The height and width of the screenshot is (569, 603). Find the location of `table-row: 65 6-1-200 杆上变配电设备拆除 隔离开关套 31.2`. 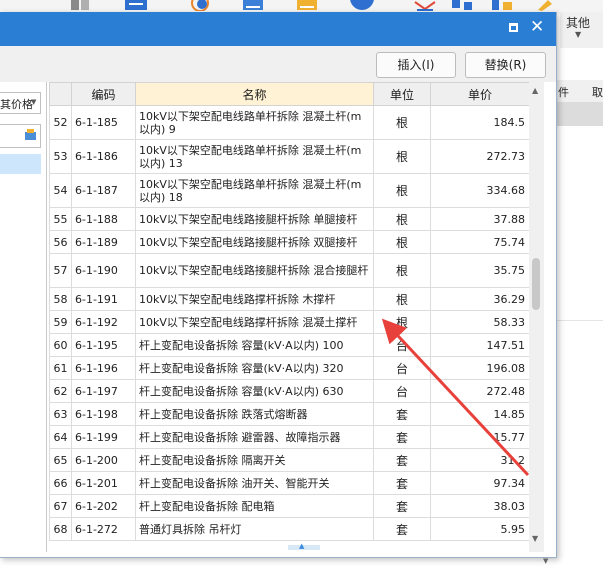

table-row: 65 6-1-200 杆上变配电设备拆除 隔离开关套 31.2 is located at coordinates (289, 460).